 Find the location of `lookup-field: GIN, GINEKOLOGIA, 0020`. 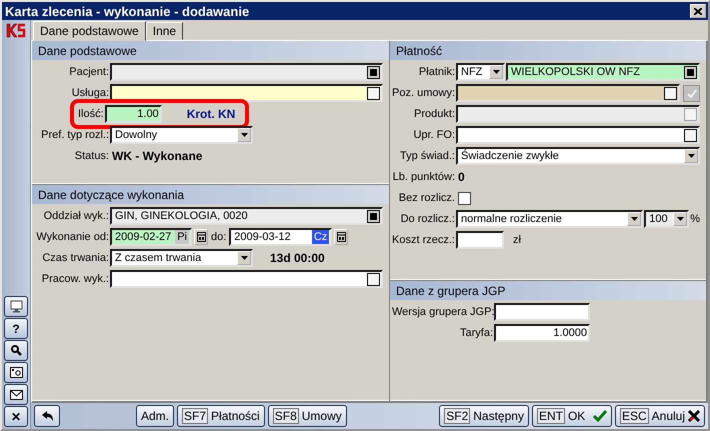

lookup-field: GIN, GINEKOLOGIA, 0020 is located at coordinates (246, 216).